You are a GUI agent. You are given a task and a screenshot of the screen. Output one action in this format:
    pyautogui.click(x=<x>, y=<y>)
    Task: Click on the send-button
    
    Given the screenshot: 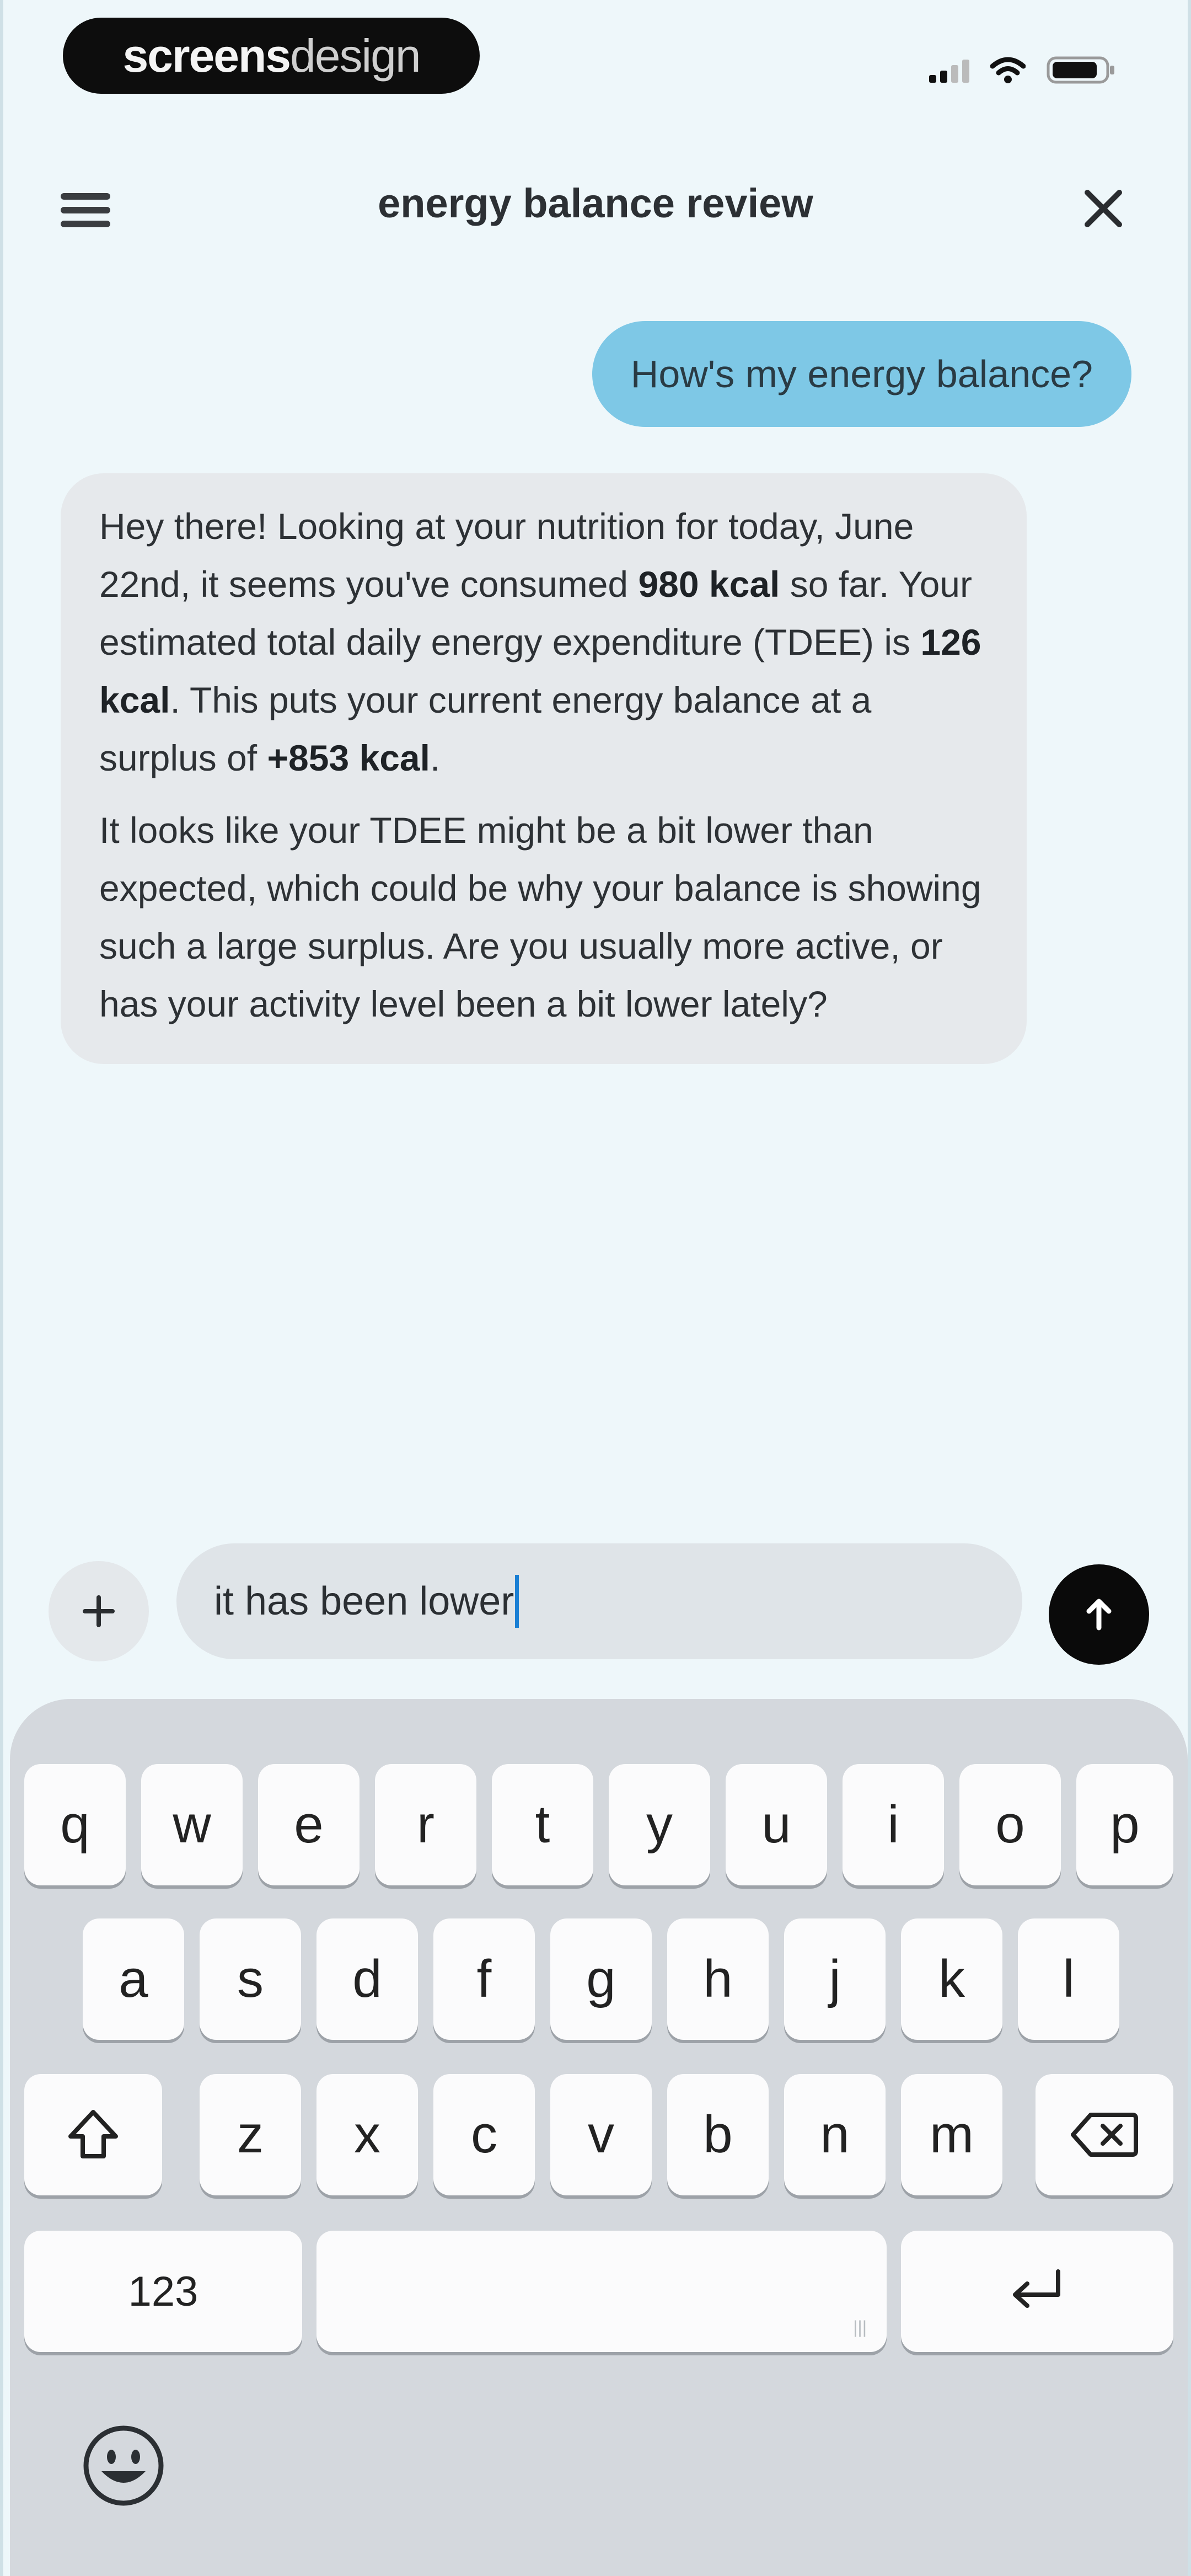 What is the action you would take?
    pyautogui.click(x=1099, y=1614)
    